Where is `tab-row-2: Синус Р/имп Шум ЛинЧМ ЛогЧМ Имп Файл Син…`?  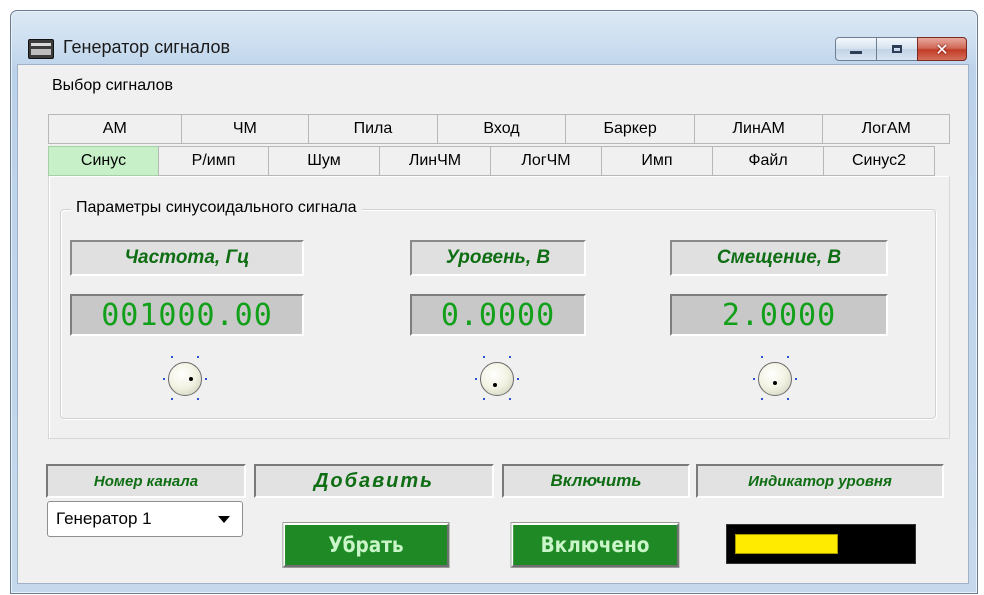
tab-row-2: Синус Р/имп Шум ЛинЧМ ЛогЧМ Имп Файл Син… is located at coordinates (499, 161).